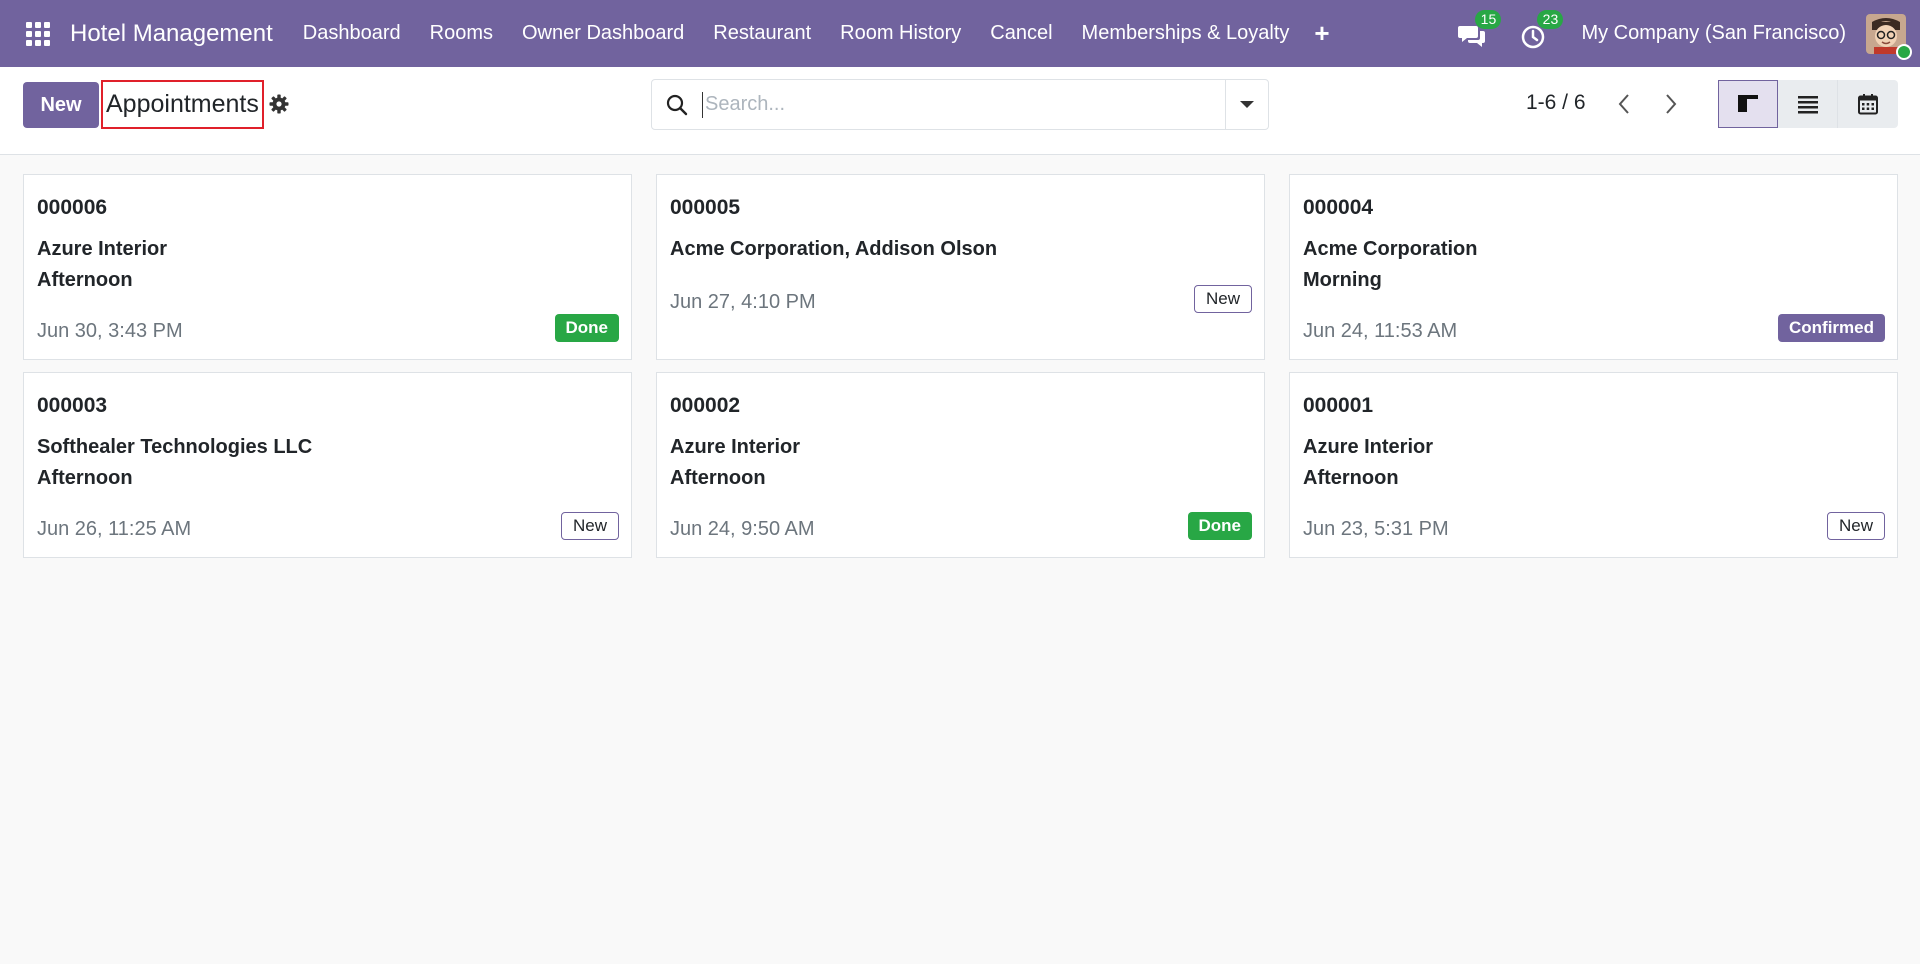 The height and width of the screenshot is (964, 1920). I want to click on pager-next-button, so click(1671, 104).